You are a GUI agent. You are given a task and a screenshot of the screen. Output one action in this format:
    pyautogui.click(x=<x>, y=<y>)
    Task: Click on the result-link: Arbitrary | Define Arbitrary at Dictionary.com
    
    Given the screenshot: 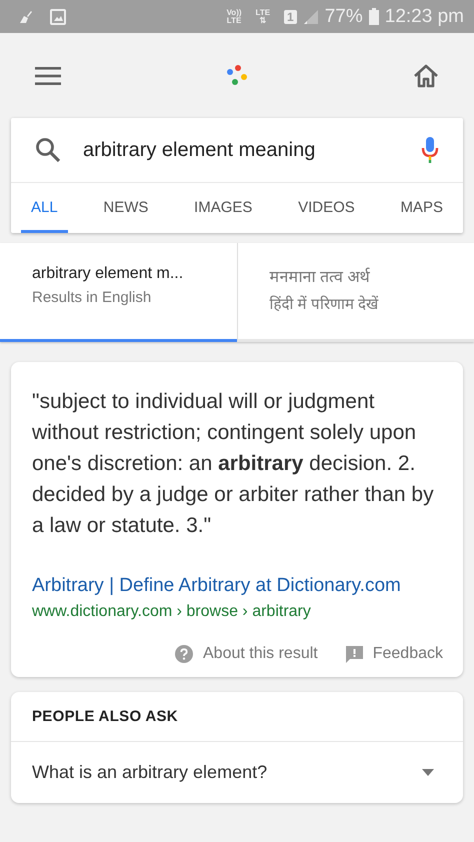 What is the action you would take?
    pyautogui.click(x=237, y=586)
    